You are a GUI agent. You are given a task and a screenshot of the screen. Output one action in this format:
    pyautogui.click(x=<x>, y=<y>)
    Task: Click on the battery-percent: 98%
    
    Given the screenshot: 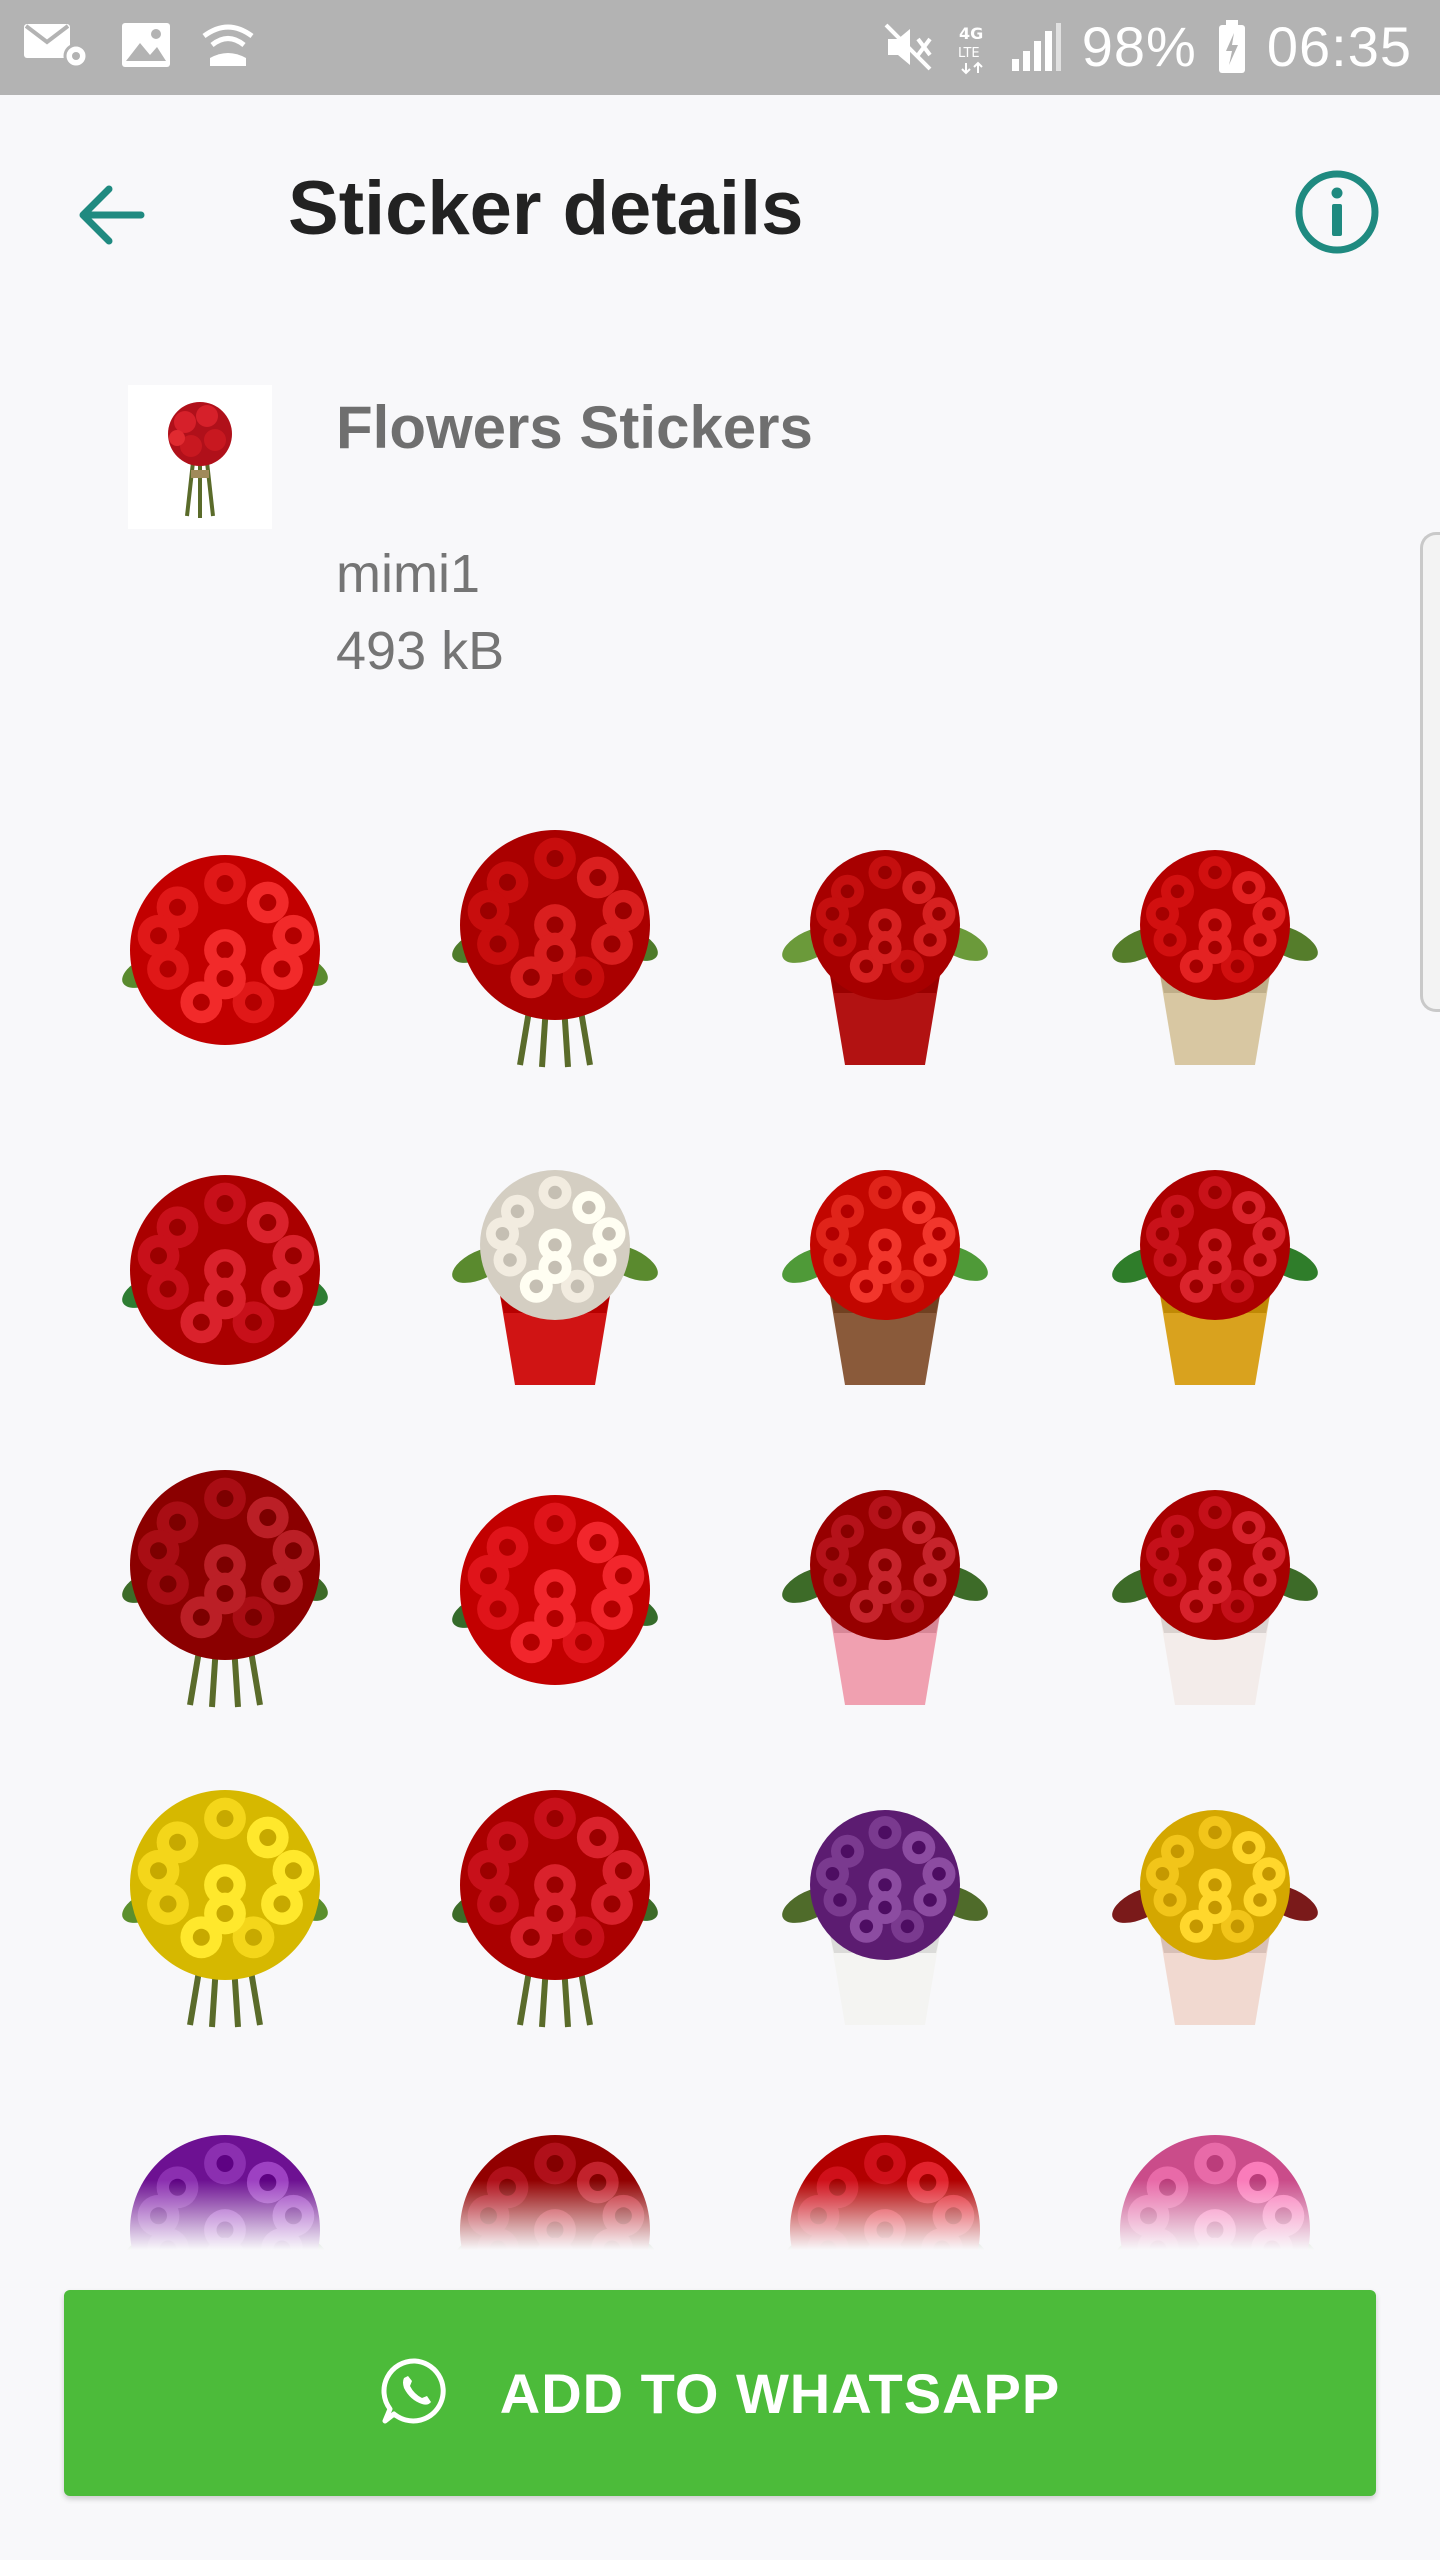 What is the action you would take?
    pyautogui.click(x=1139, y=46)
    